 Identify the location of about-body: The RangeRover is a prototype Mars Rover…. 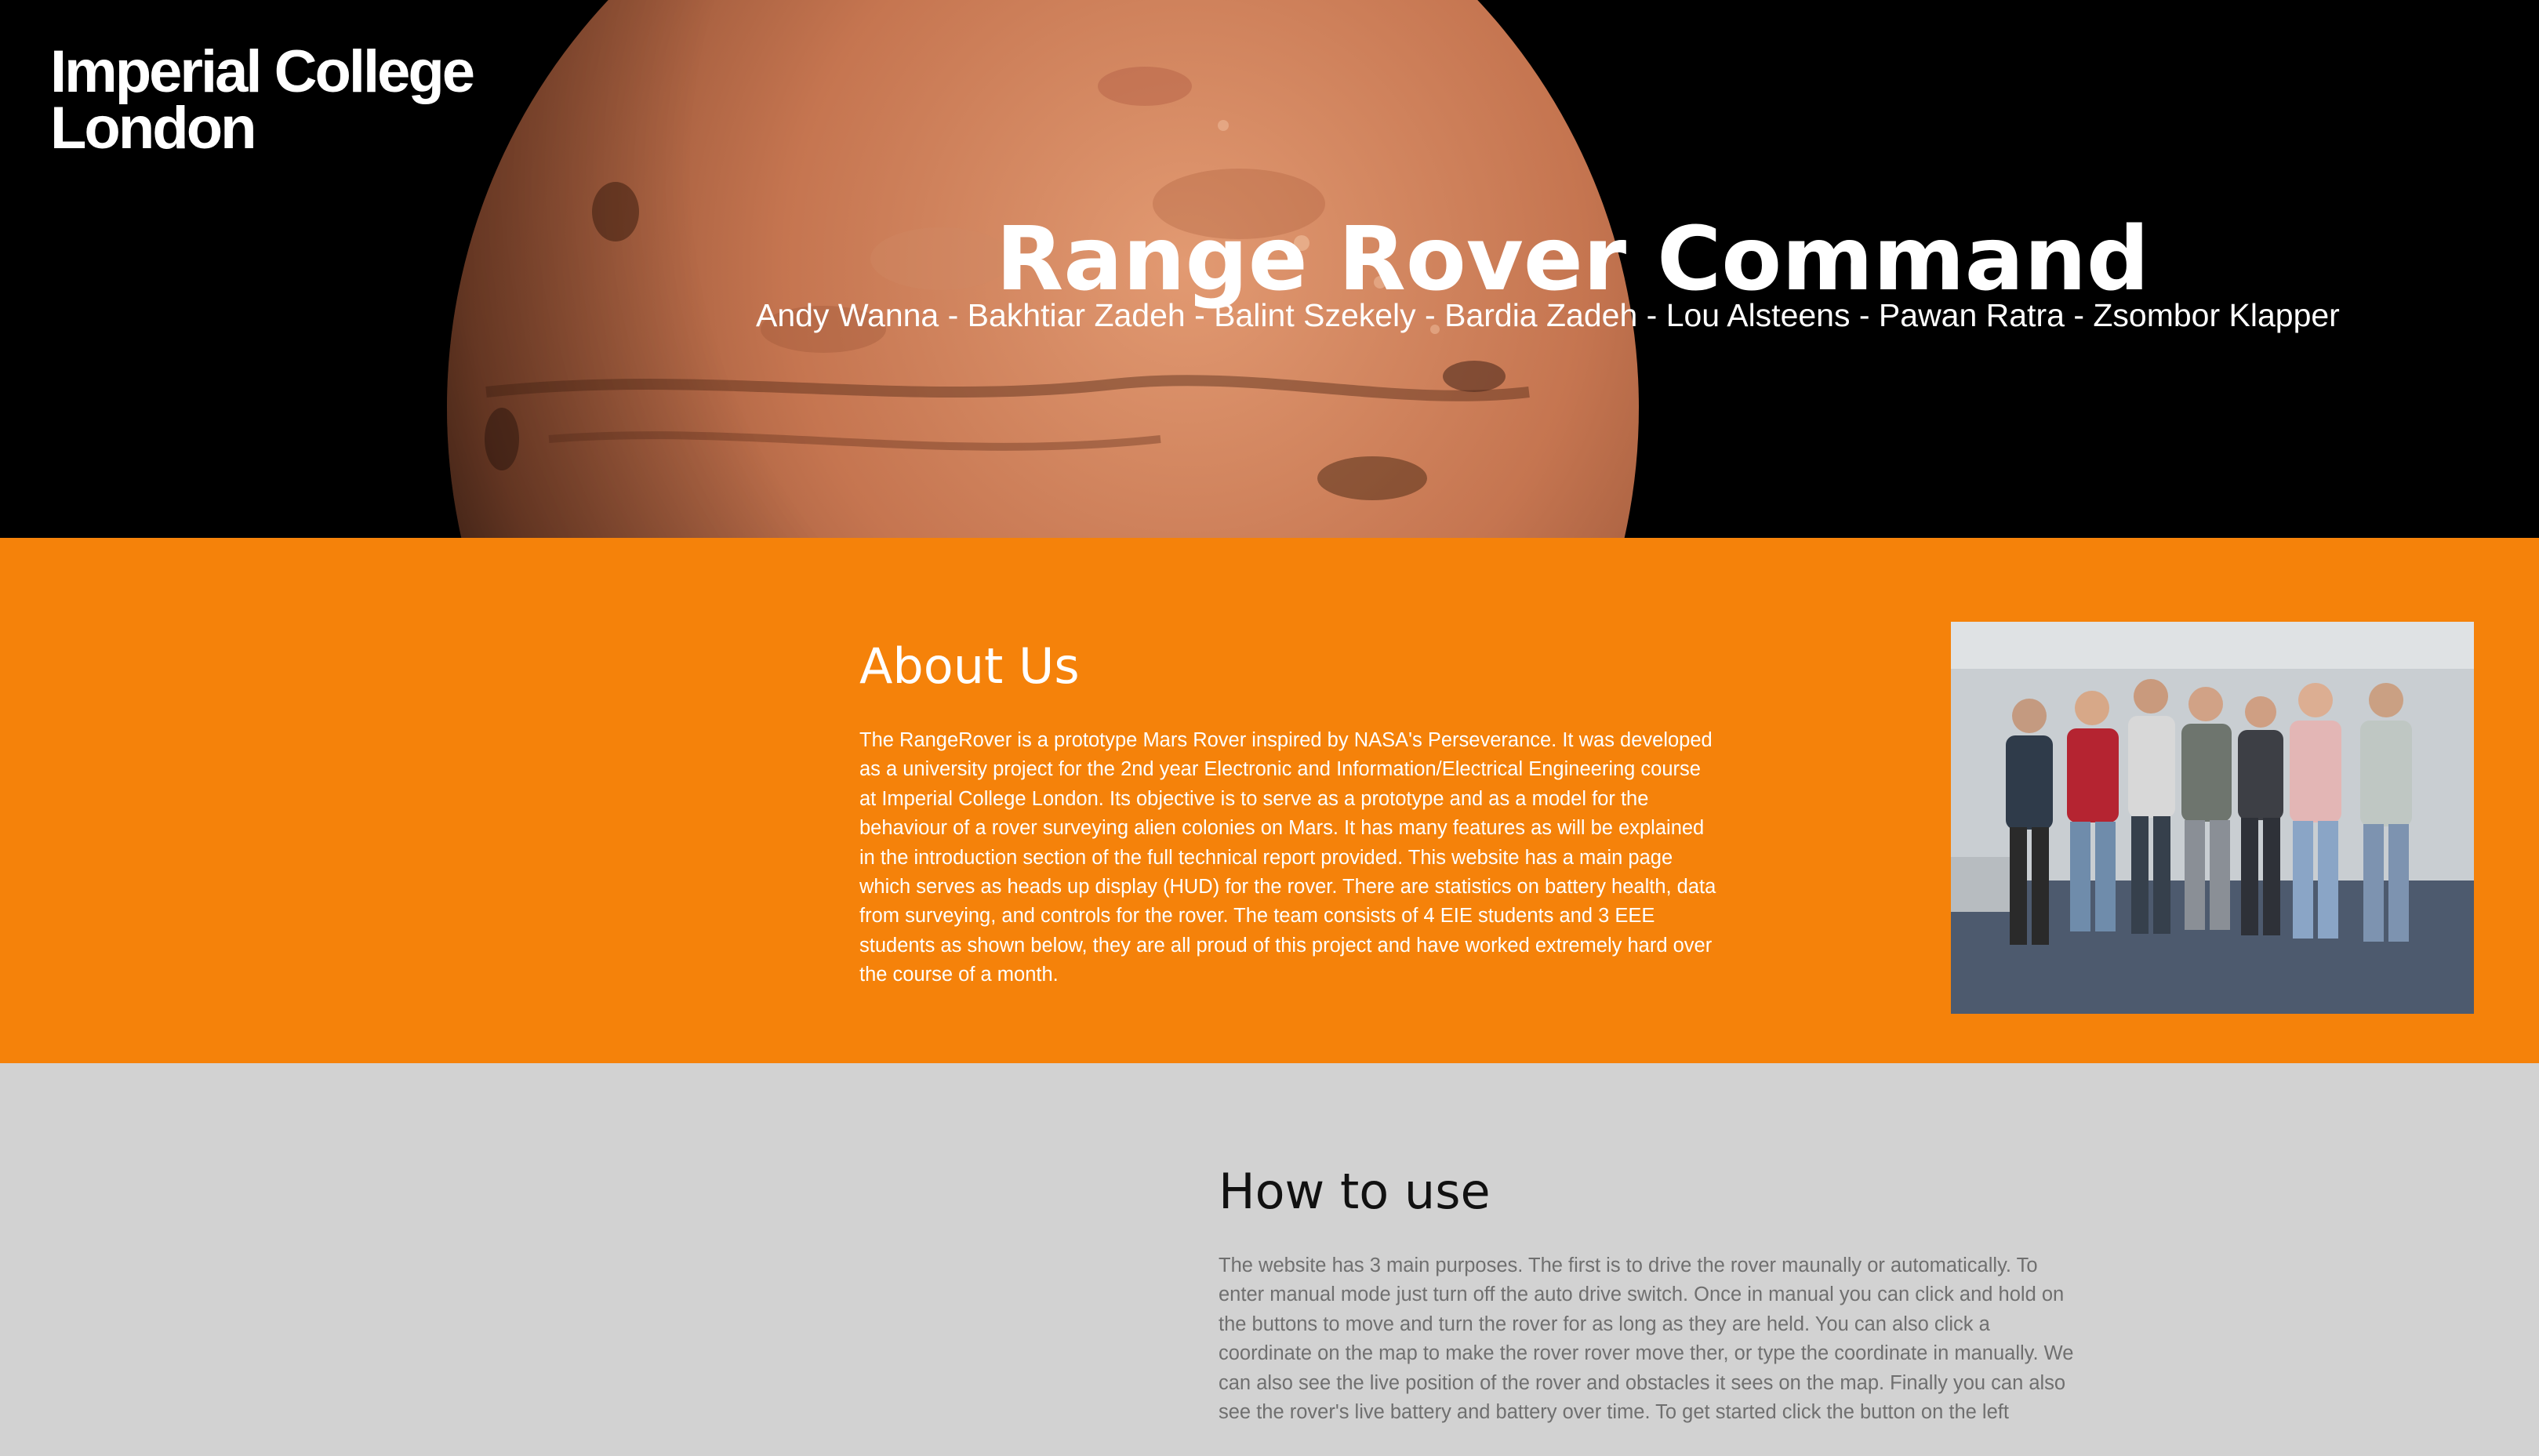
(1287, 857).